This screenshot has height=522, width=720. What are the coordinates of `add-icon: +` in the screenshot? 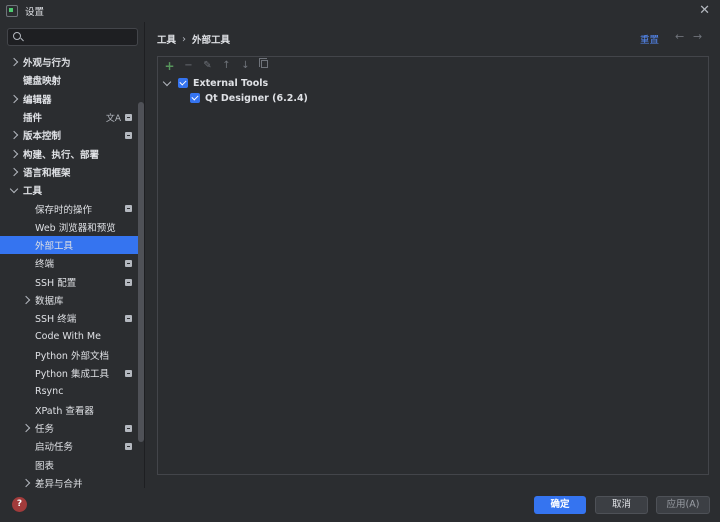 It's located at (169, 66).